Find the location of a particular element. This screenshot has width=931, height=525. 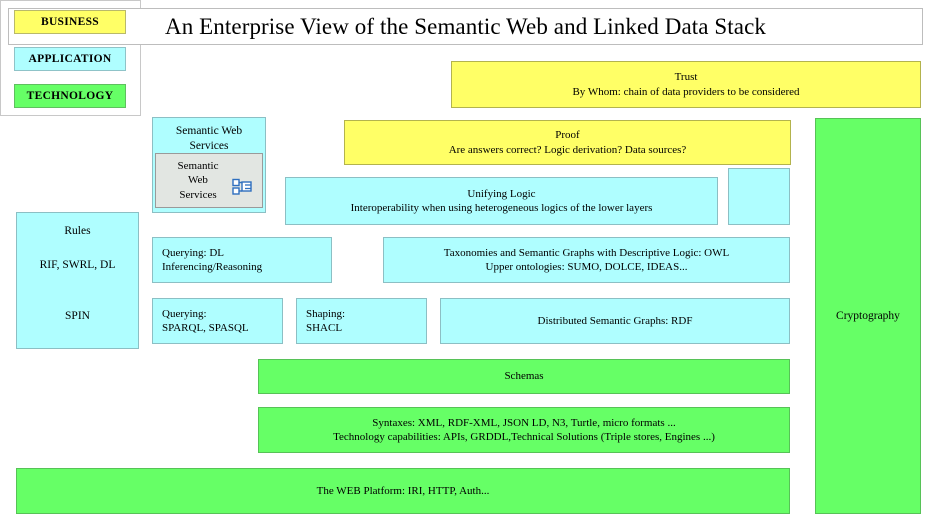

querying-dl-line-2: Inferencing/Reasoning is located at coordinates (212, 267).